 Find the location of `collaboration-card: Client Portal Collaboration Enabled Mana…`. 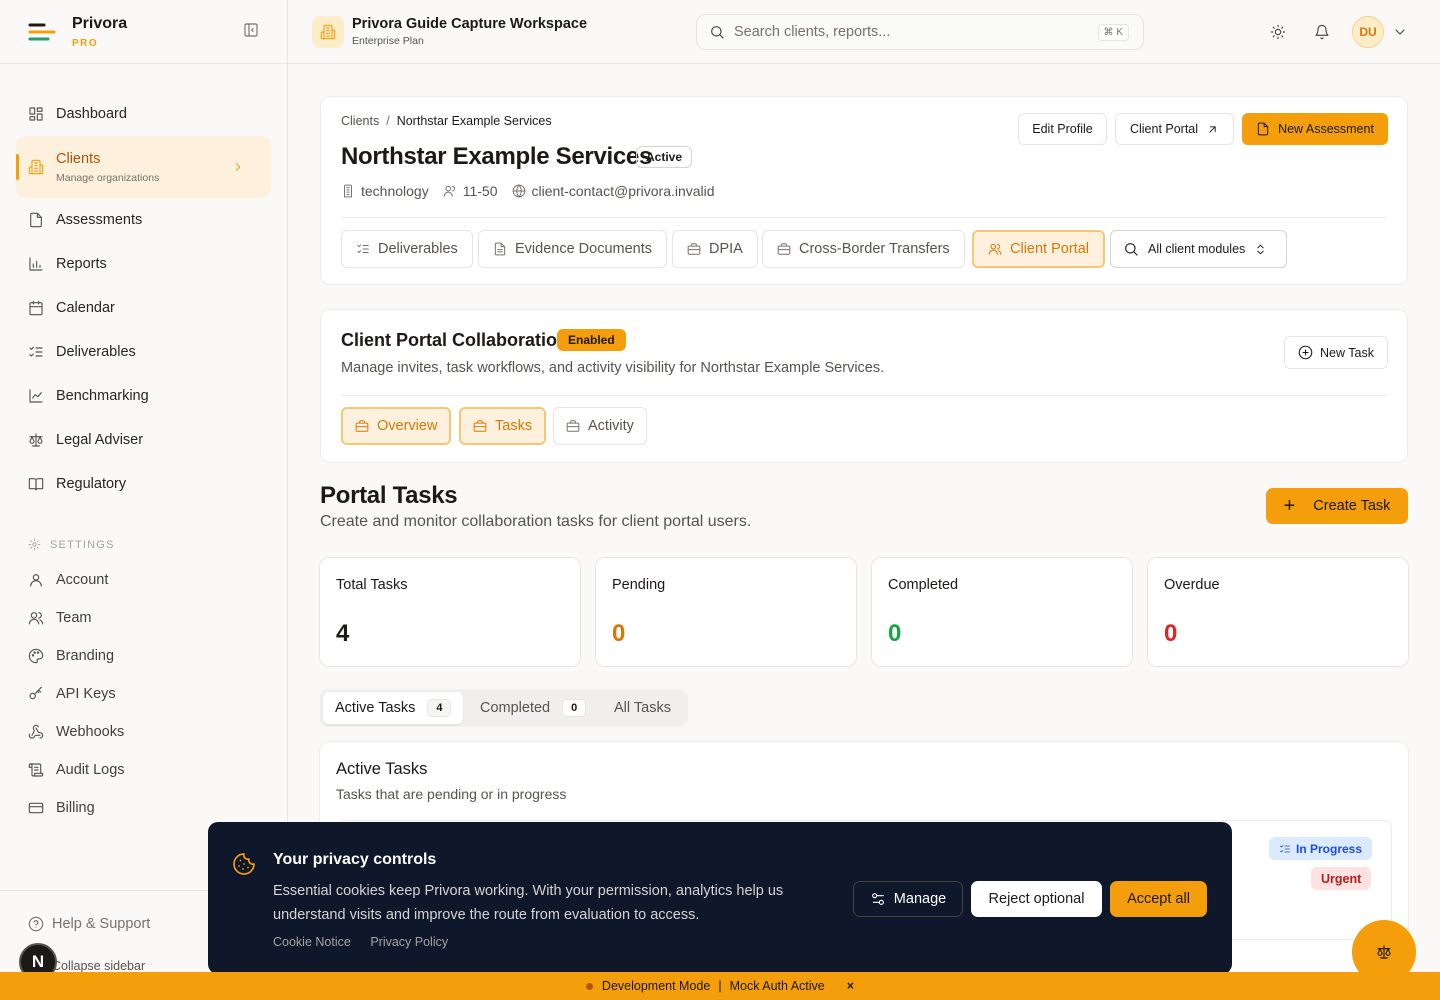

collaboration-card: Client Portal Collaboration Enabled Mana… is located at coordinates (864, 386).